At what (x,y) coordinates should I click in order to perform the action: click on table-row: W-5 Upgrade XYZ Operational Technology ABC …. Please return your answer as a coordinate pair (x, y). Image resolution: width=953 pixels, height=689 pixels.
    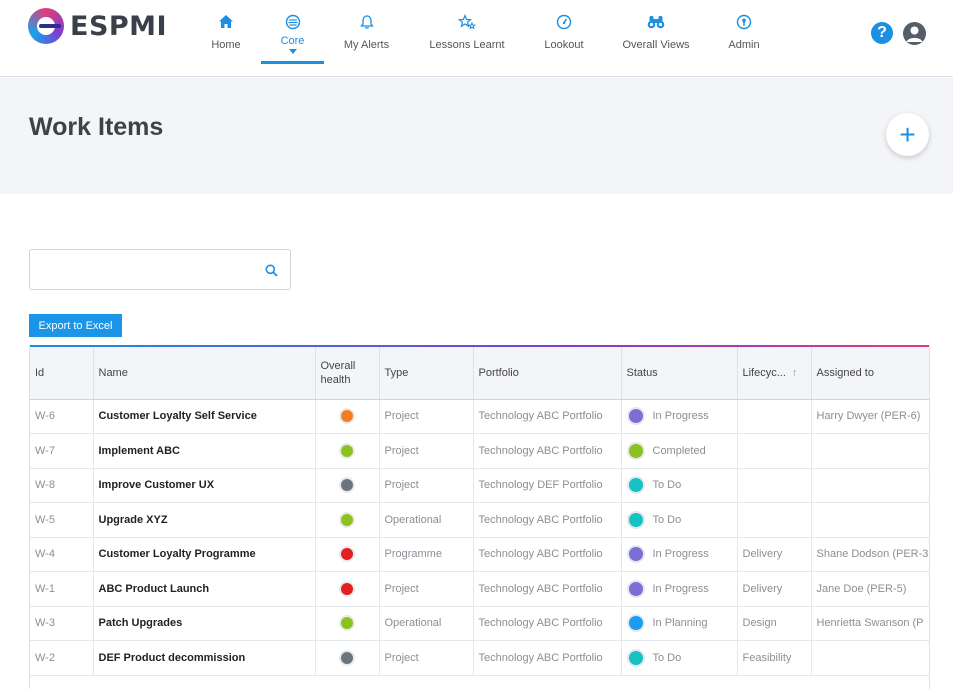
    Looking at the image, I should click on (479, 520).